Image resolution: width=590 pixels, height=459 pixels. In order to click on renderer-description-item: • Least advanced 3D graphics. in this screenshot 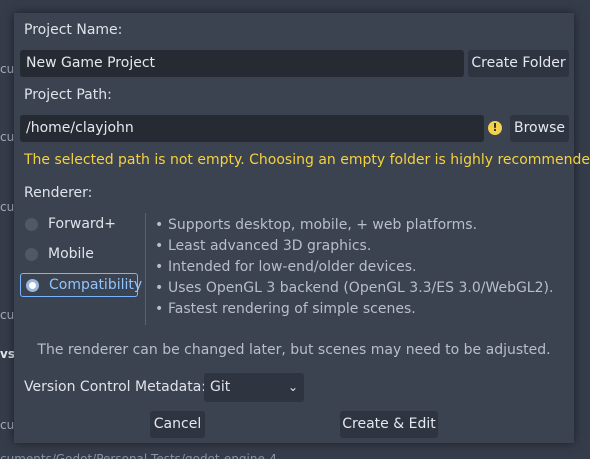, I will do `click(354, 246)`.